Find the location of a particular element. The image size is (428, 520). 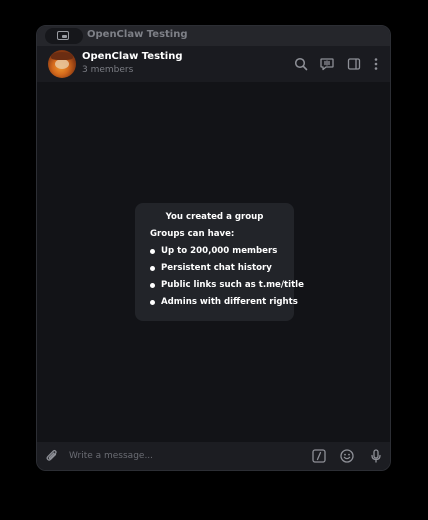

folders-icon is located at coordinates (63, 35).